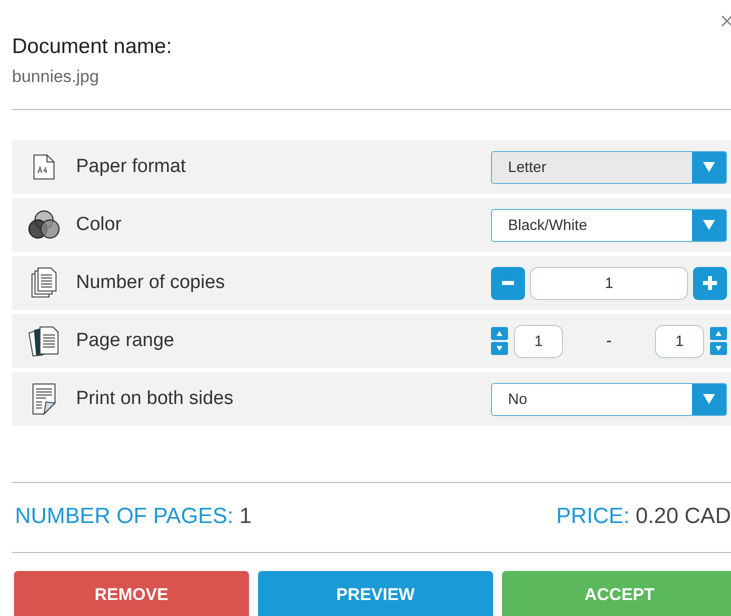 This screenshot has width=731, height=616. What do you see at coordinates (44, 341) in the screenshot?
I see `page-range-icon` at bounding box center [44, 341].